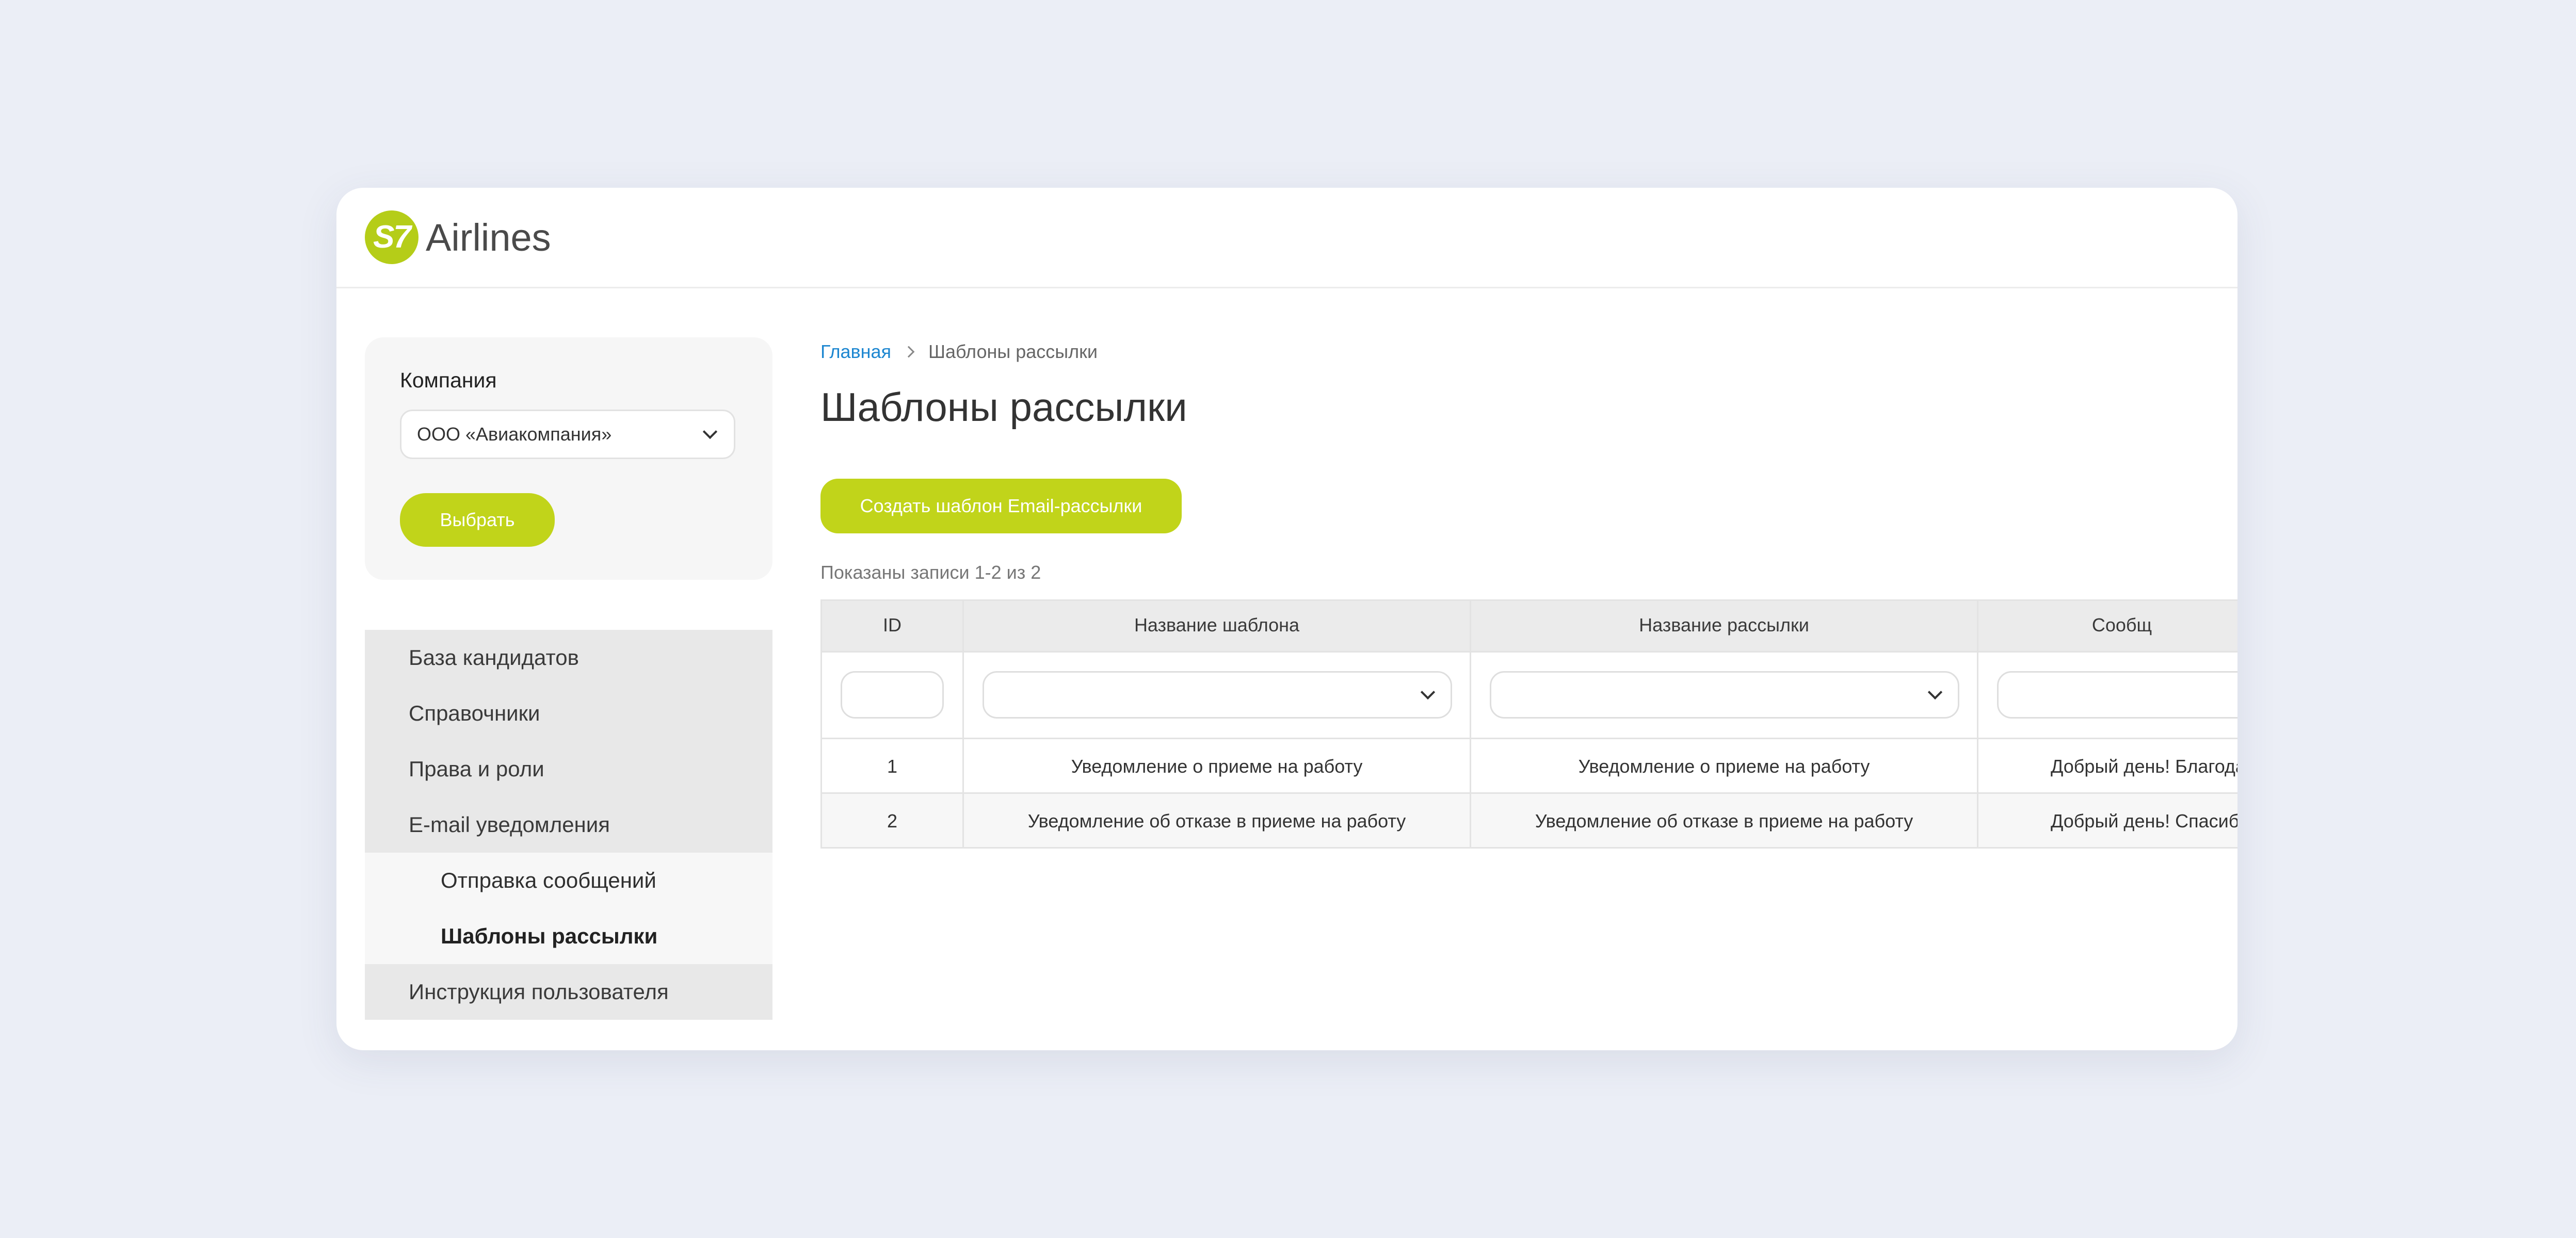 The width and height of the screenshot is (2576, 1238). What do you see at coordinates (1725, 822) in the screenshot?
I see `cell-mailing-name: Уведомление об отказе в приеме на работу` at bounding box center [1725, 822].